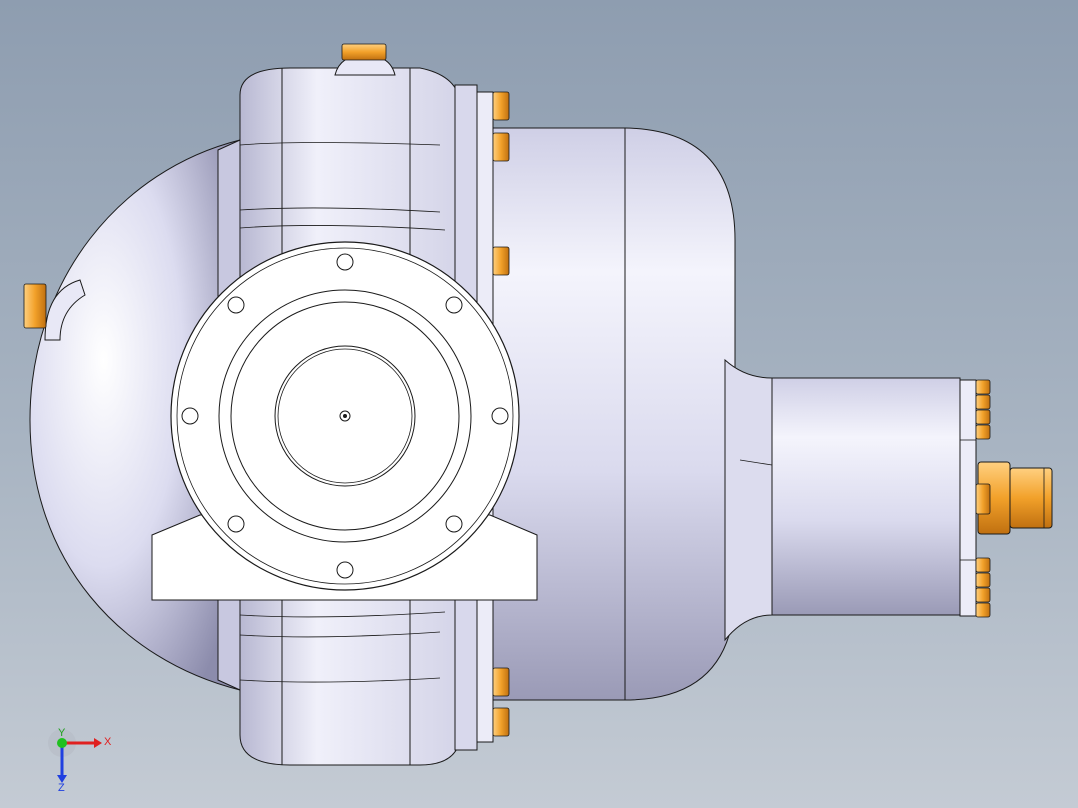  I want to click on x-axis-label: X, so click(108, 742).